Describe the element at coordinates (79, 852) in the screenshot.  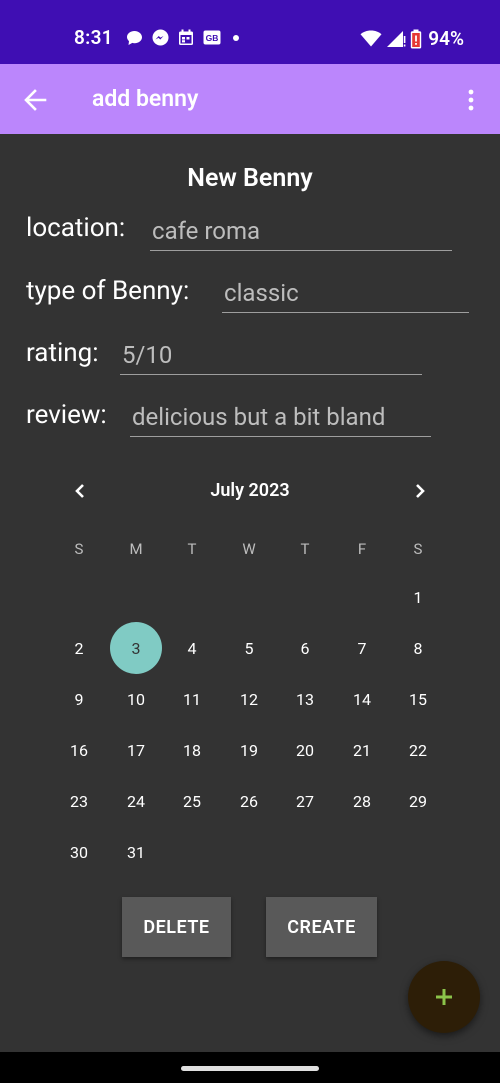
I see `calendar-day: 30` at that location.